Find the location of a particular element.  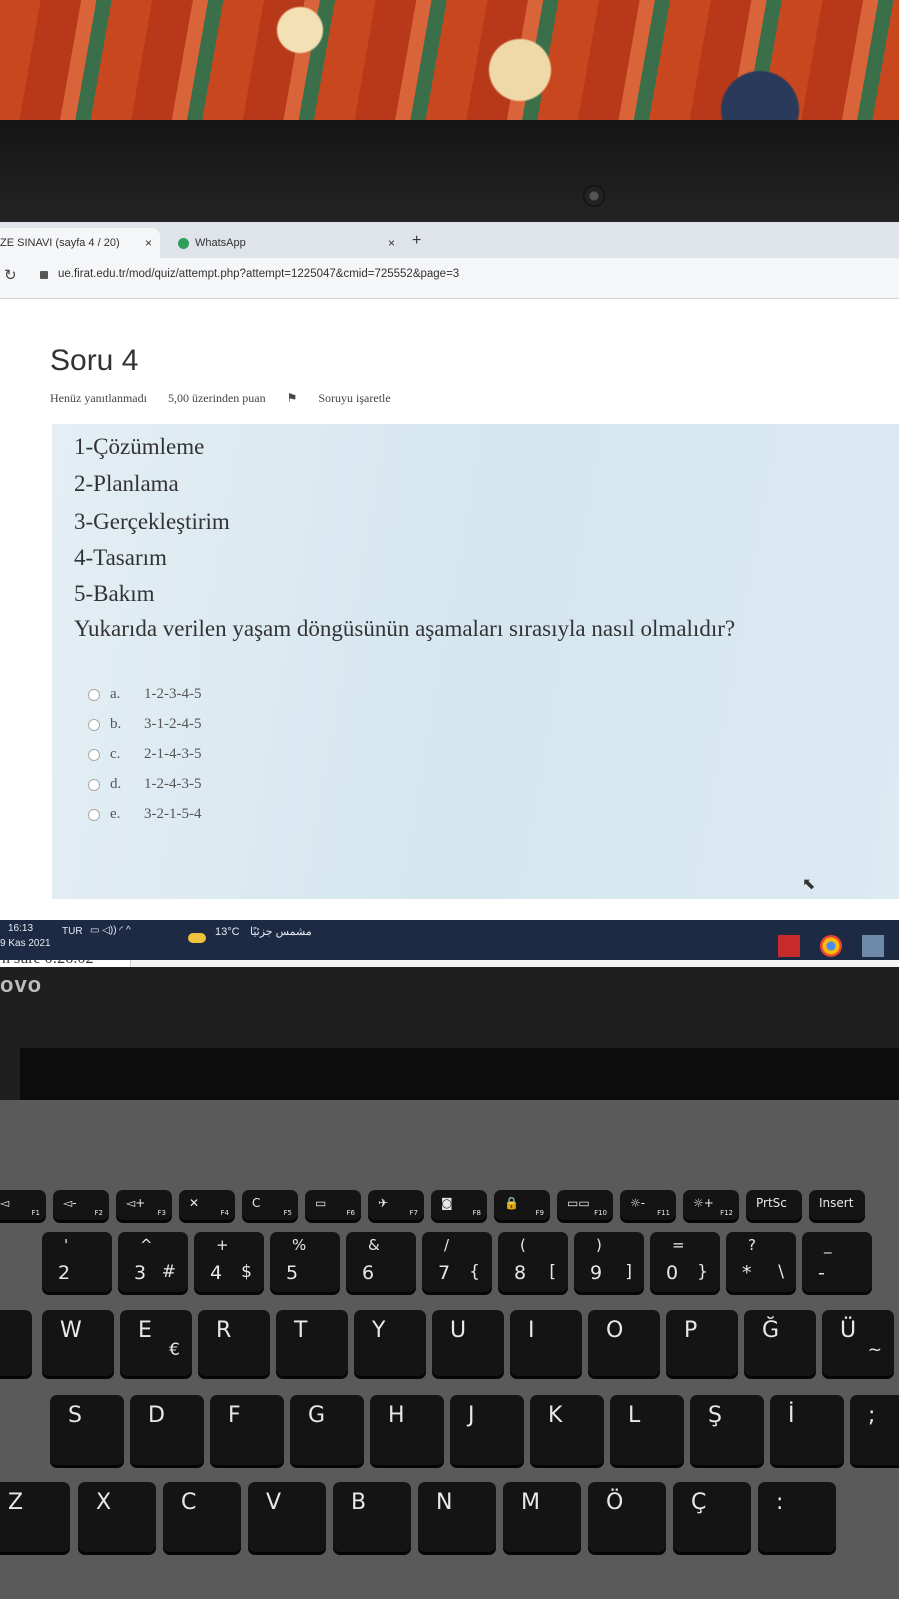

tab-whatsapp-label: WhatsApp is located at coordinates (220, 243).